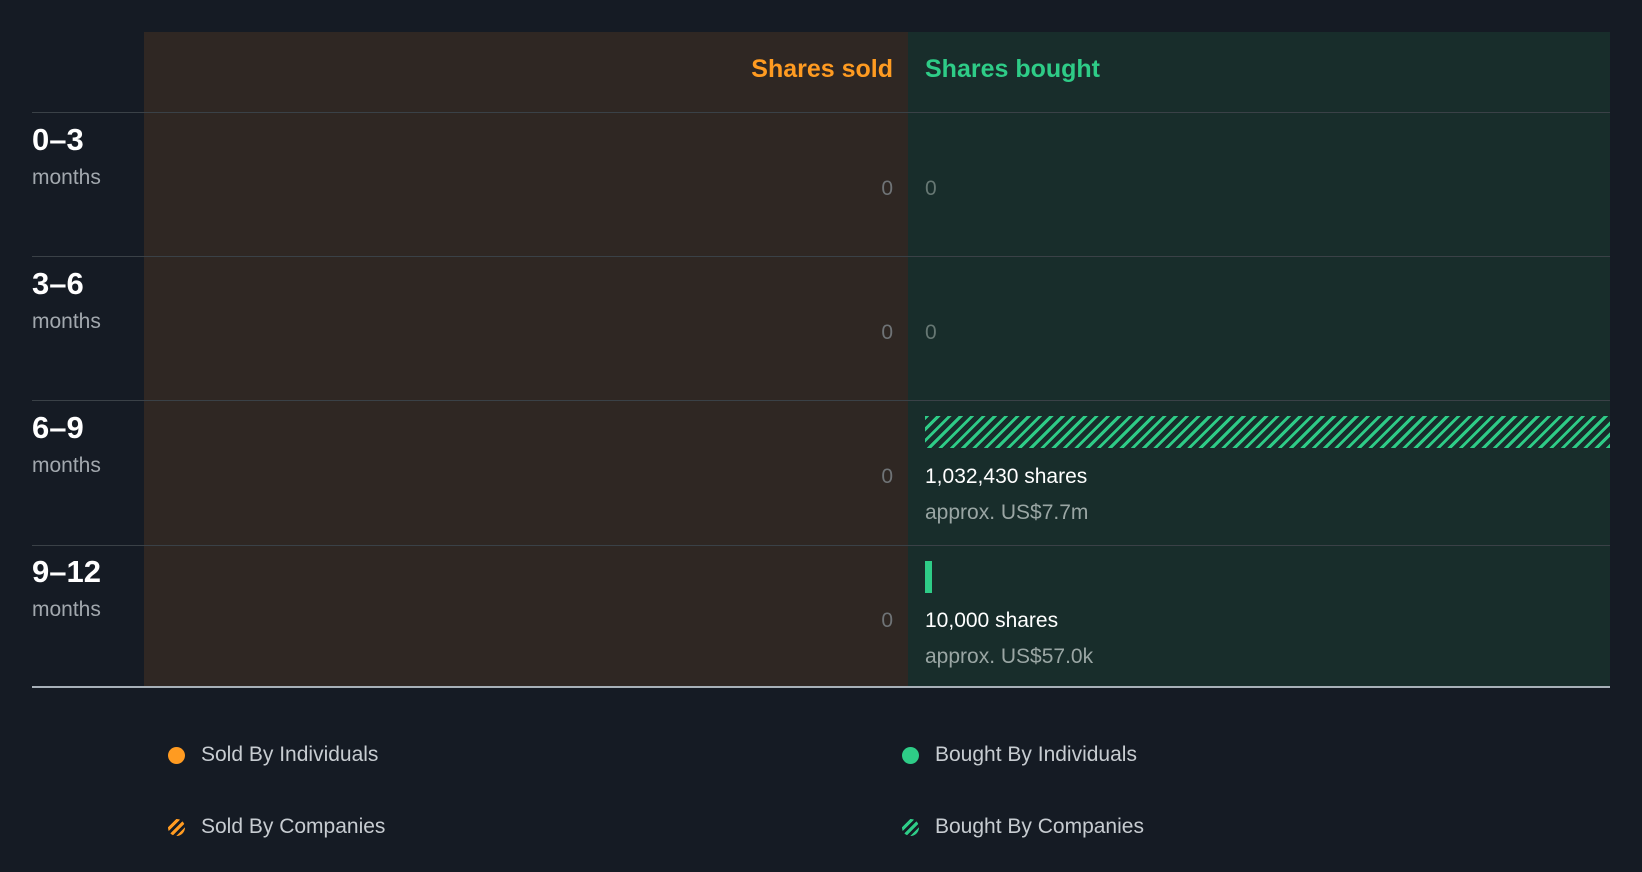  What do you see at coordinates (887, 476) in the screenshot?
I see `sold-value-6-9: 0` at bounding box center [887, 476].